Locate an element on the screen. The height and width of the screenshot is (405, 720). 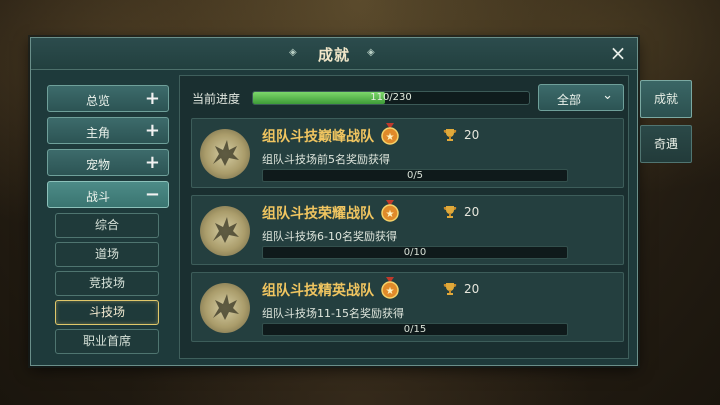
subcategory-general: 综合 is located at coordinates (107, 225).